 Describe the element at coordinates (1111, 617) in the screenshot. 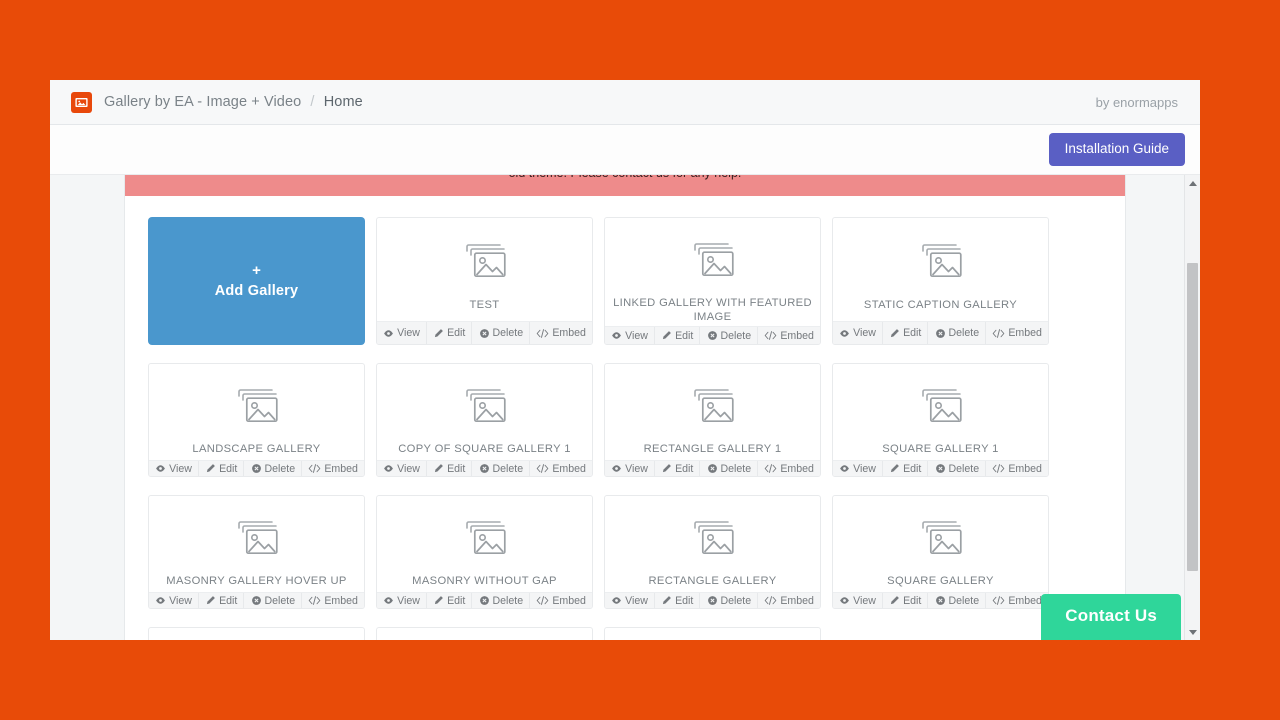

I see `contact-us-button: Contact Us` at that location.